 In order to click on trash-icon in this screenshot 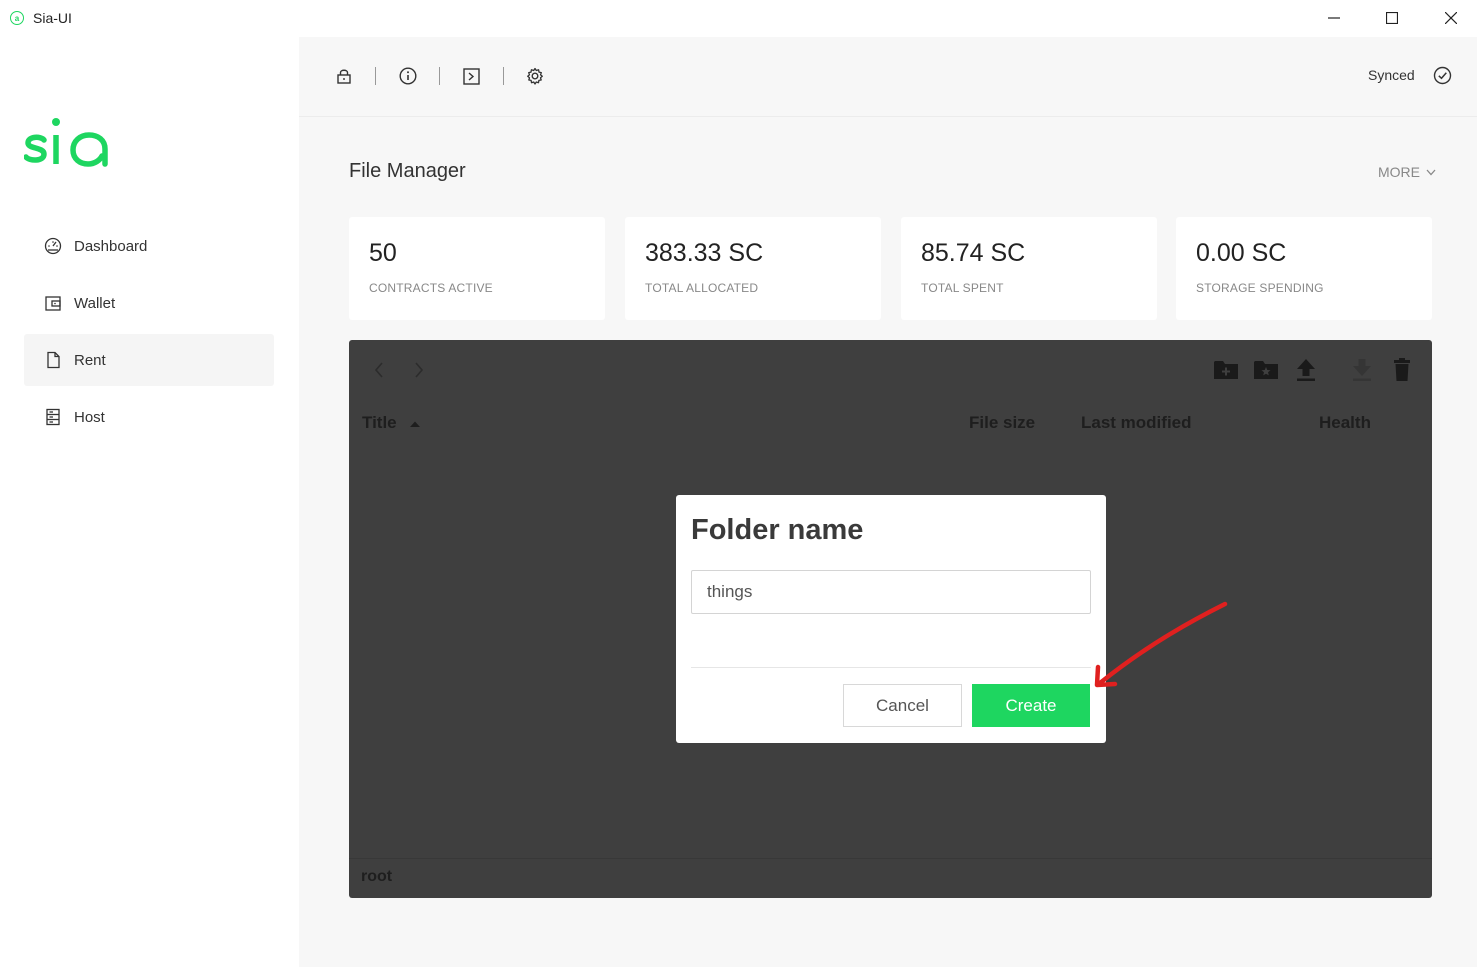, I will do `click(1402, 370)`.